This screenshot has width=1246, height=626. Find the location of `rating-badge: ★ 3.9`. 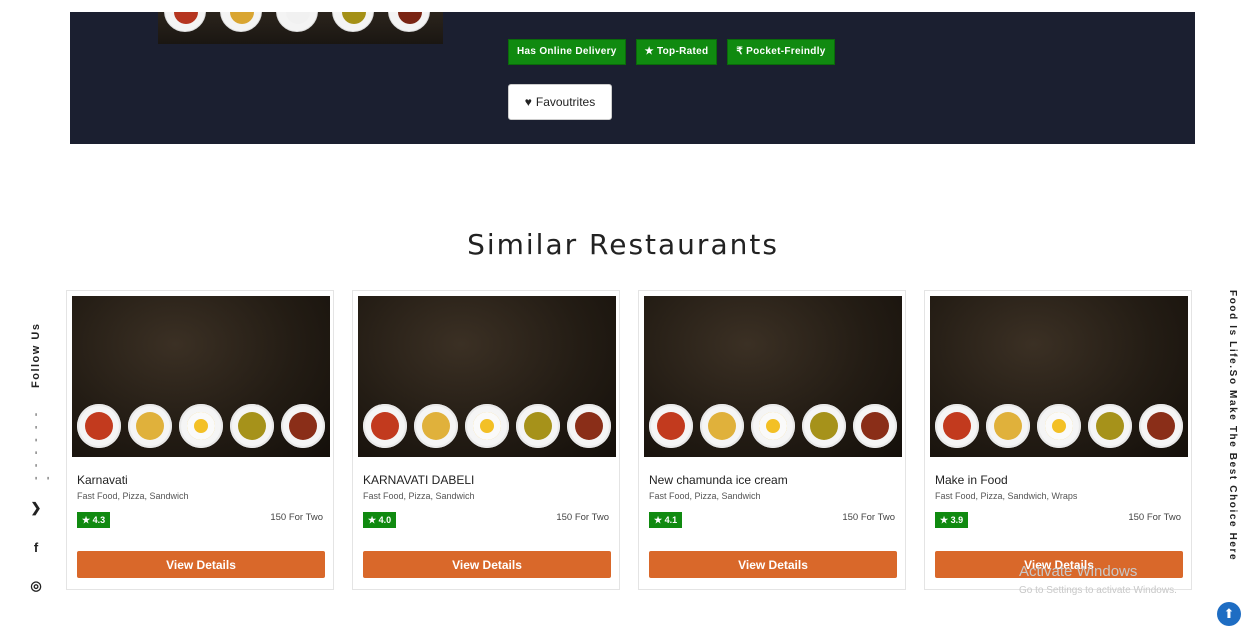

rating-badge: ★ 3.9 is located at coordinates (952, 520).